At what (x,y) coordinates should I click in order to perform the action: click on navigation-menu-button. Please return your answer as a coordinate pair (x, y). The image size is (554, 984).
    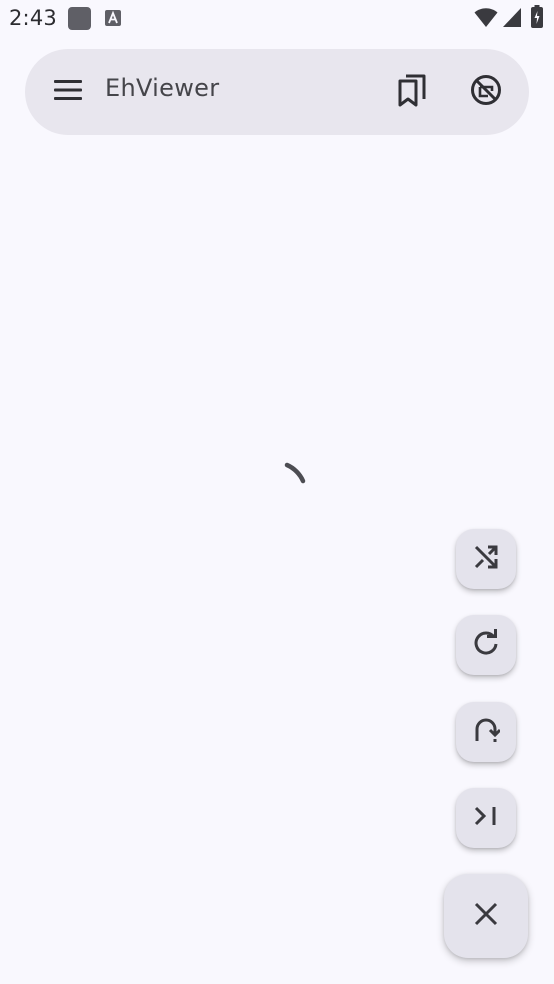
    Looking at the image, I should click on (69, 92).